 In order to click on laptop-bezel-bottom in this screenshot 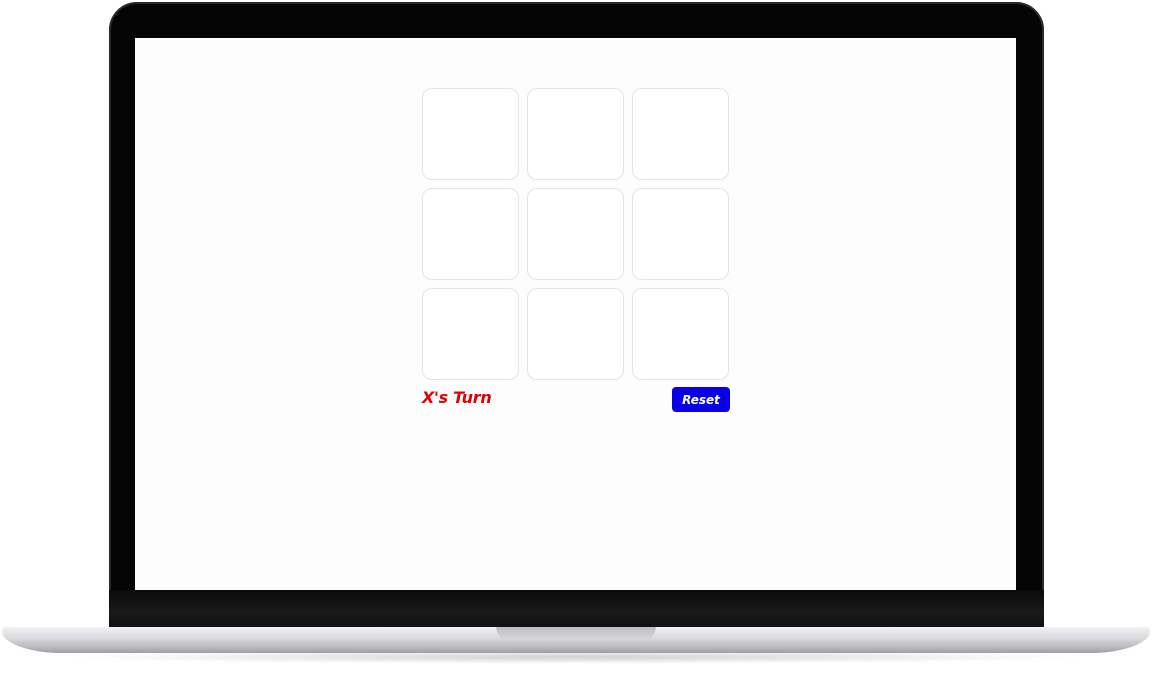, I will do `click(576, 609)`.